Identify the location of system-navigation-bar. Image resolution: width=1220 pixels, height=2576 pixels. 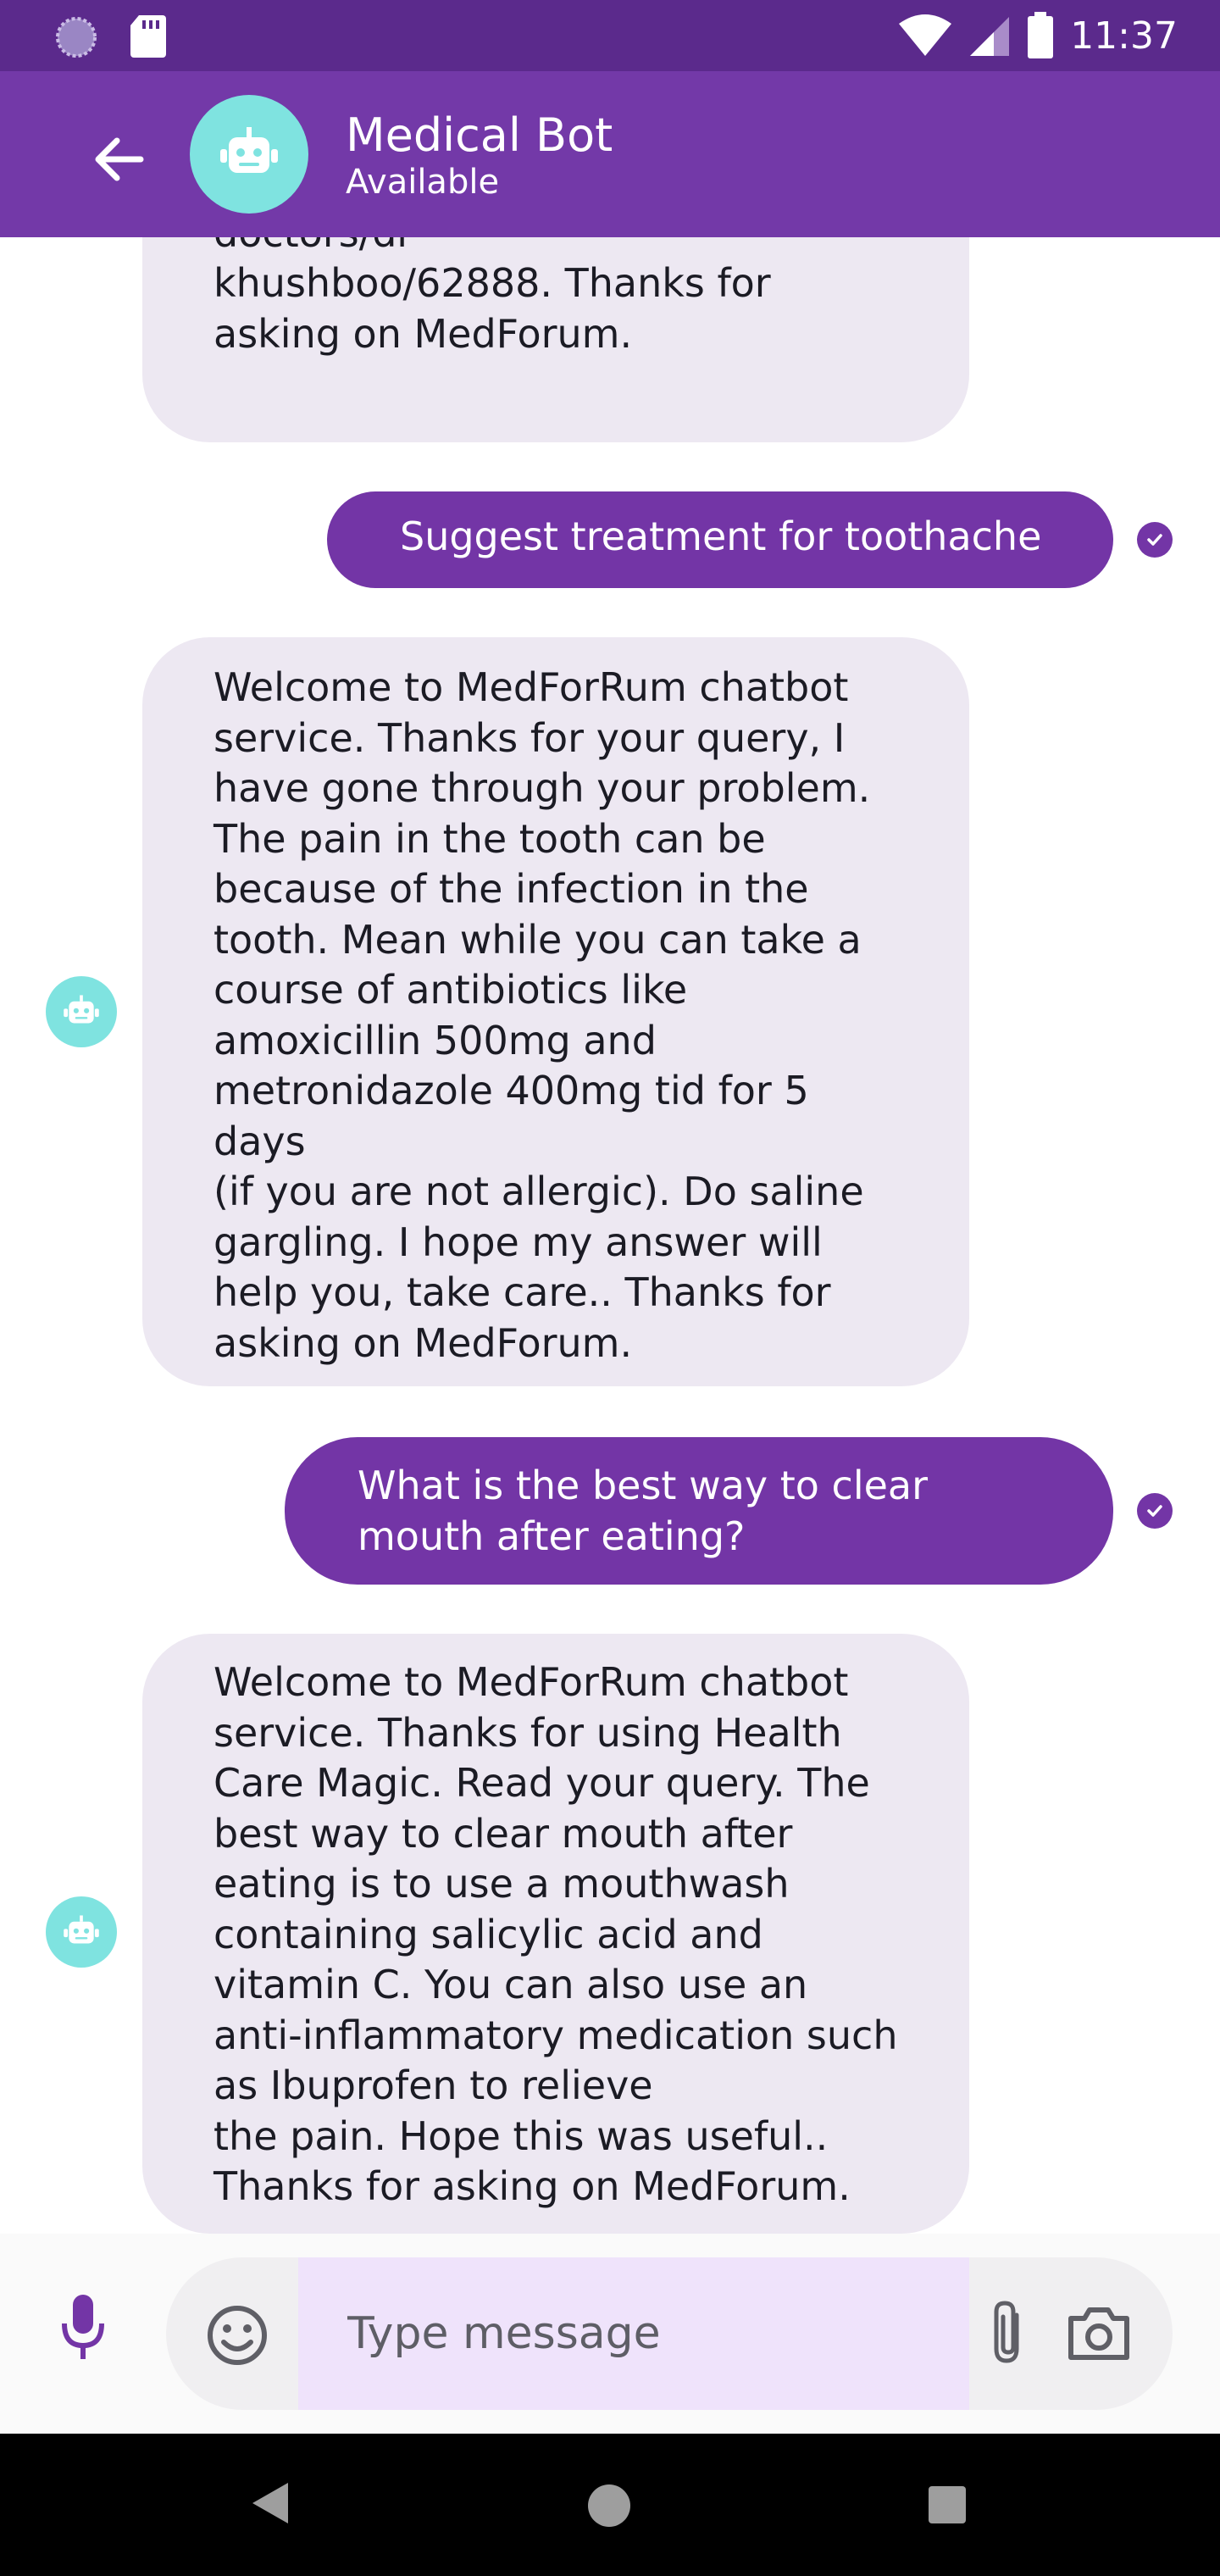
(610, 2505).